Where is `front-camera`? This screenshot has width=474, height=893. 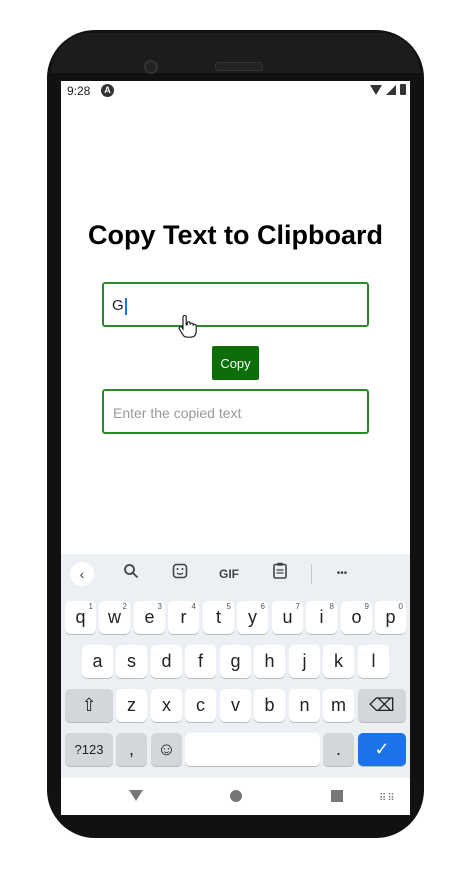 front-camera is located at coordinates (151, 67).